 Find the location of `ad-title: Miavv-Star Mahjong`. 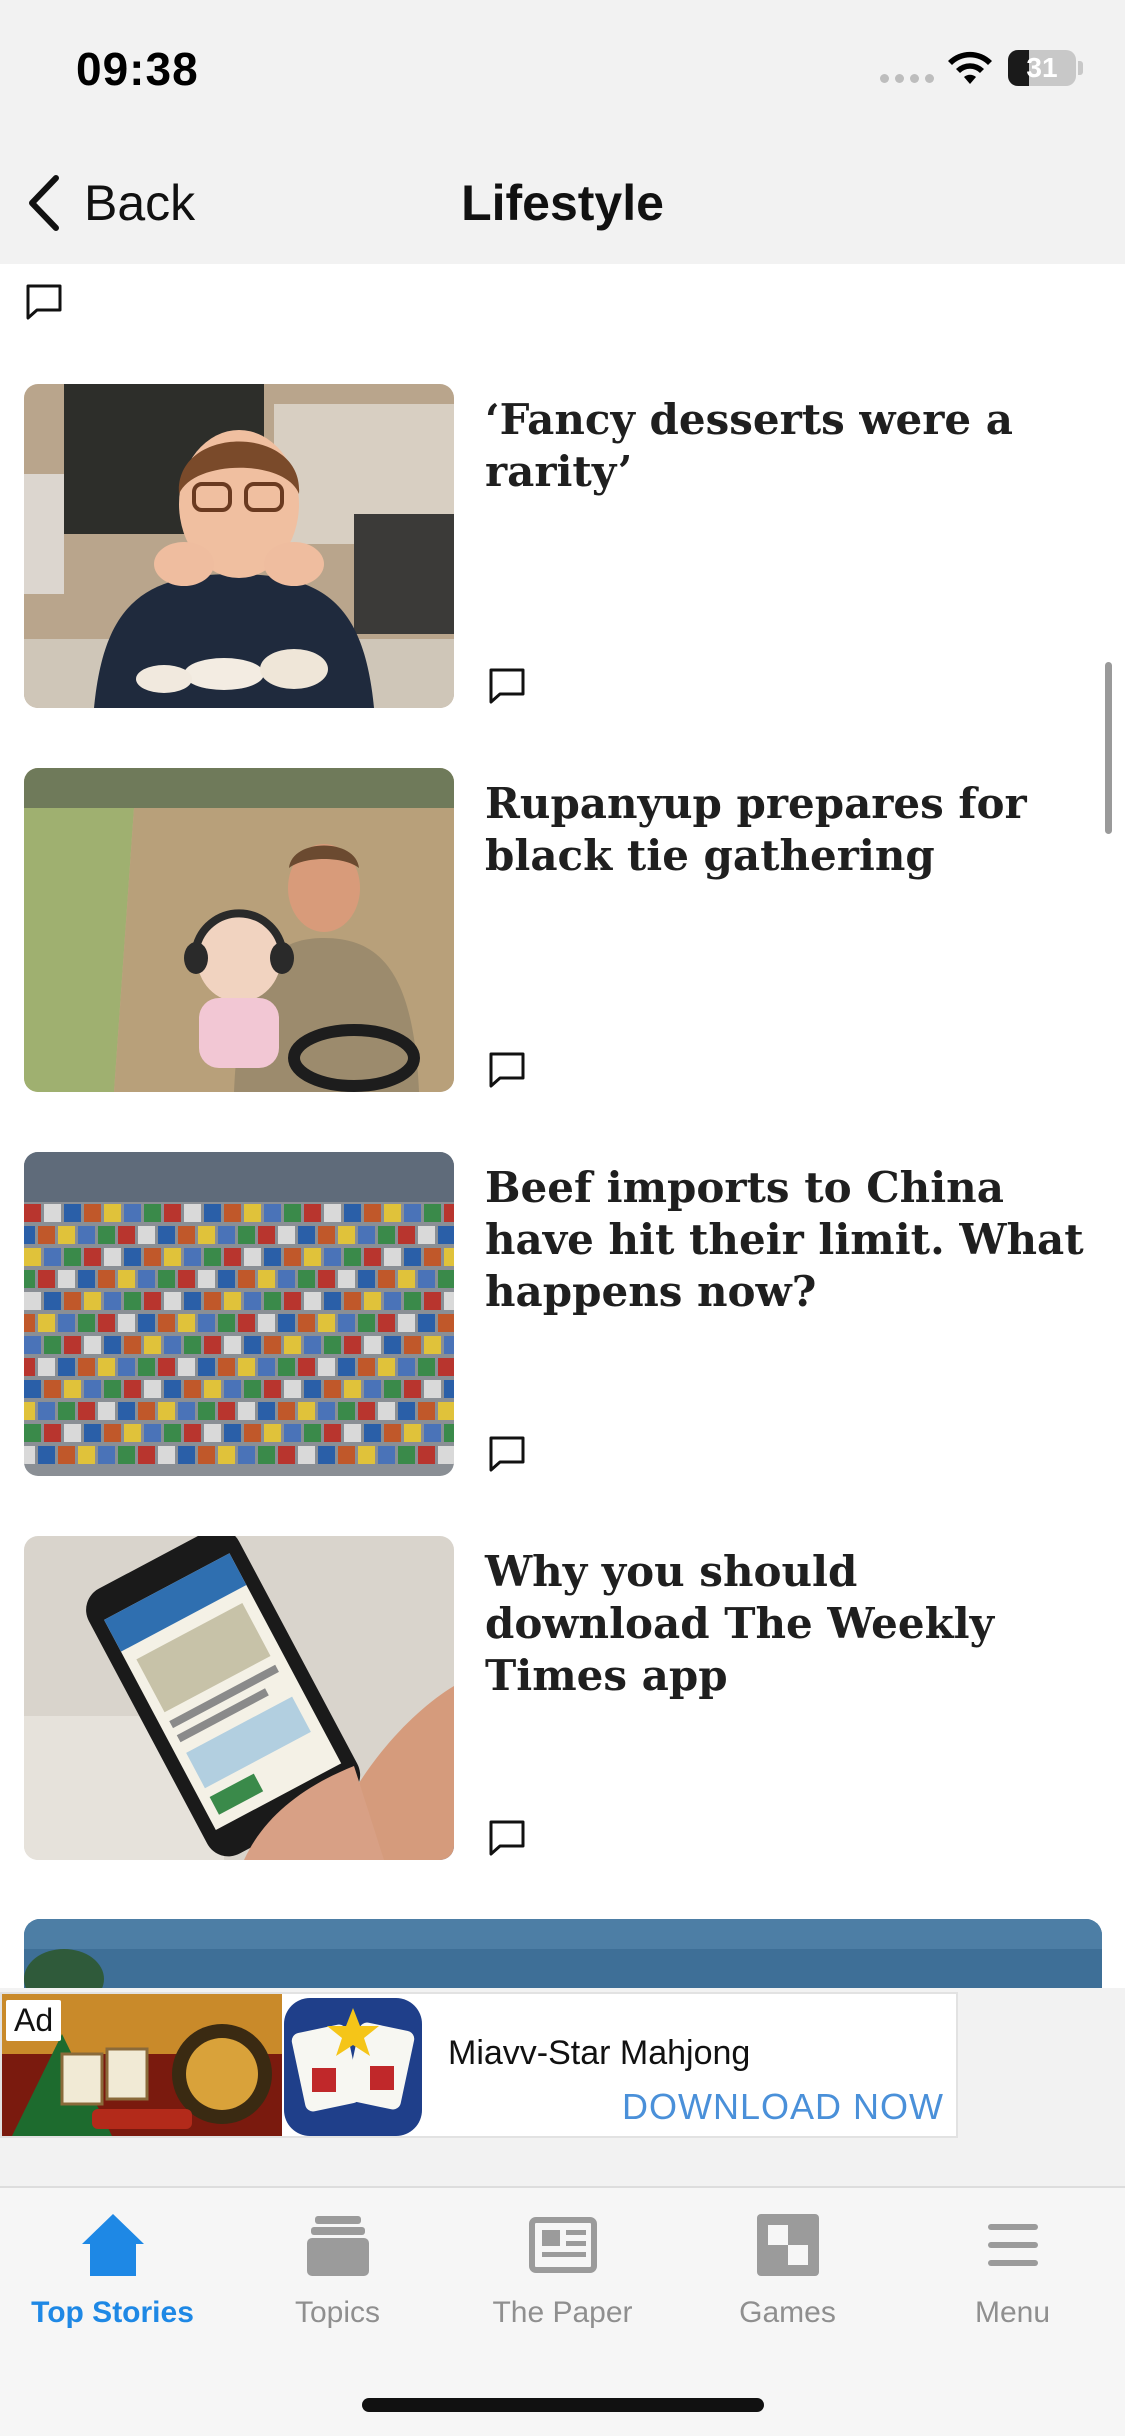

ad-title: Miavv-Star Mahjong is located at coordinates (599, 2053).